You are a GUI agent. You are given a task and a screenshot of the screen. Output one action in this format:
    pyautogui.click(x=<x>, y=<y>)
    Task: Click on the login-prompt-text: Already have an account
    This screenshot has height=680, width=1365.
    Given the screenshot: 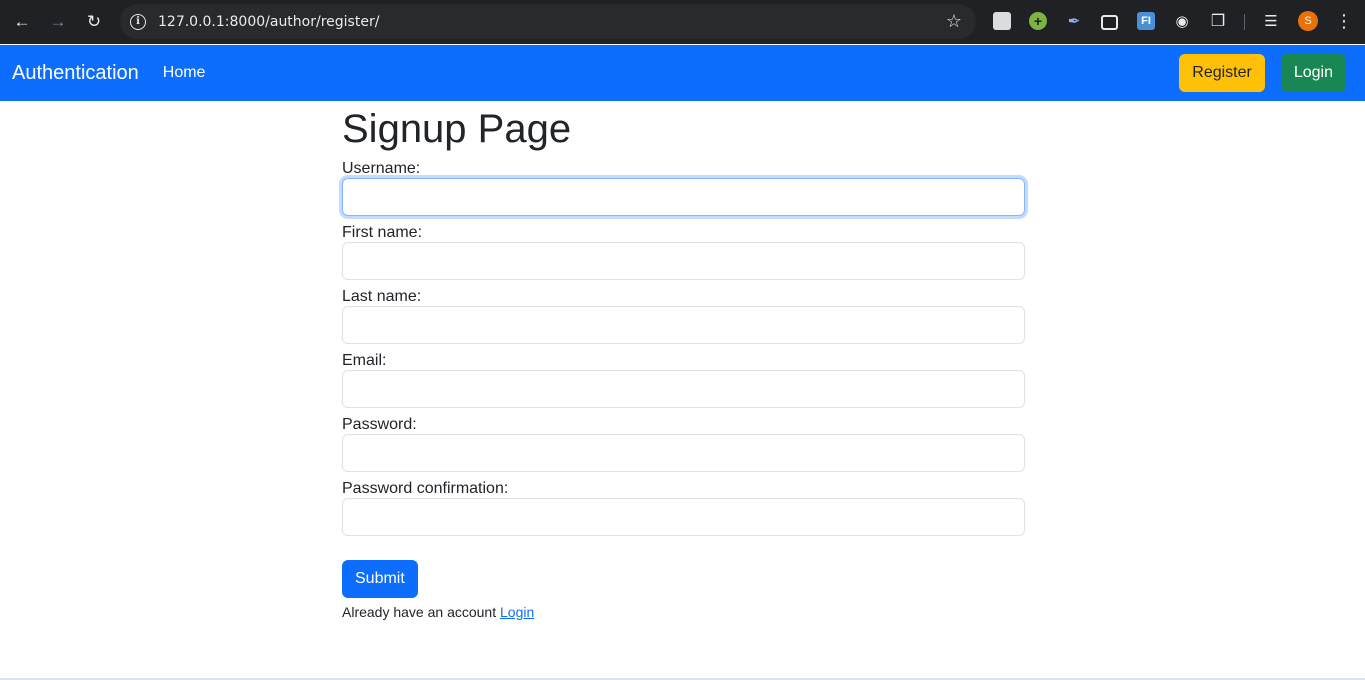 What is the action you would take?
    pyautogui.click(x=419, y=612)
    